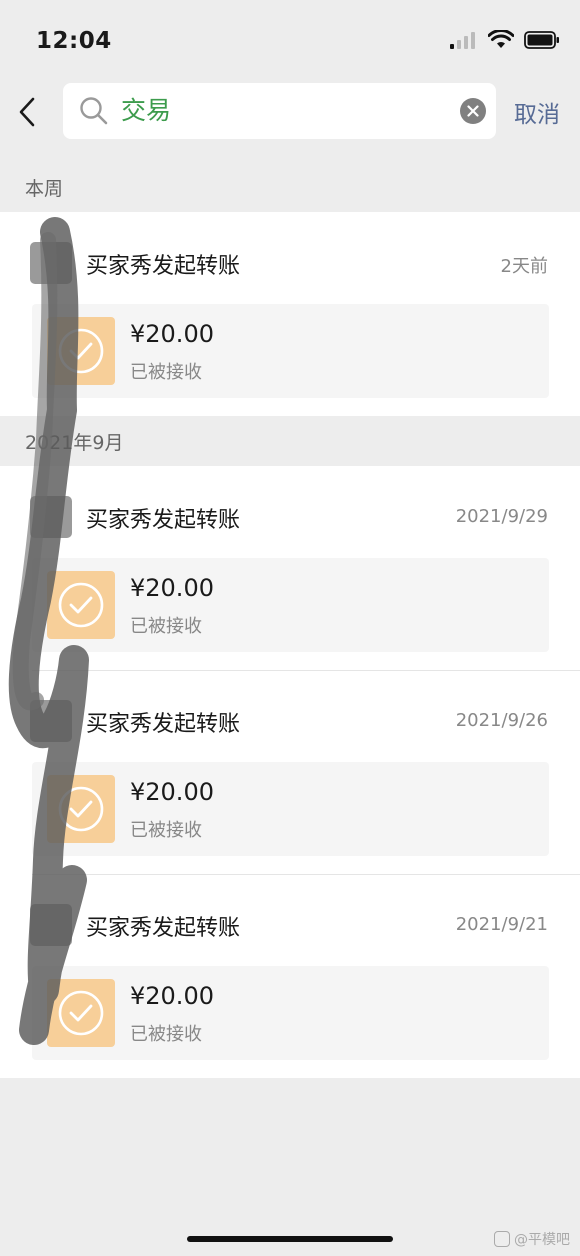 This screenshot has height=1256, width=580. I want to click on back-button, so click(27, 112).